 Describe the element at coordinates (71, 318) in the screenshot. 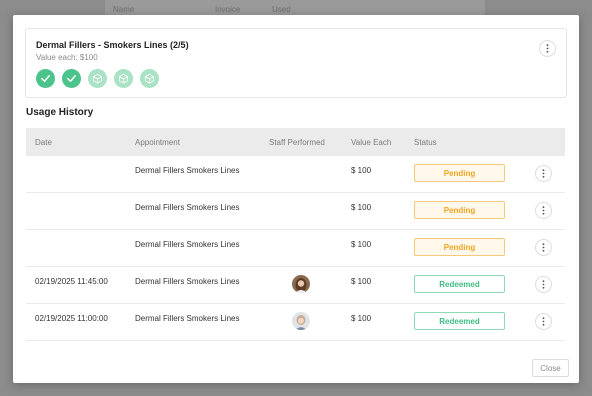

I see `row-date: 02/19/2025 11:00:00` at that location.